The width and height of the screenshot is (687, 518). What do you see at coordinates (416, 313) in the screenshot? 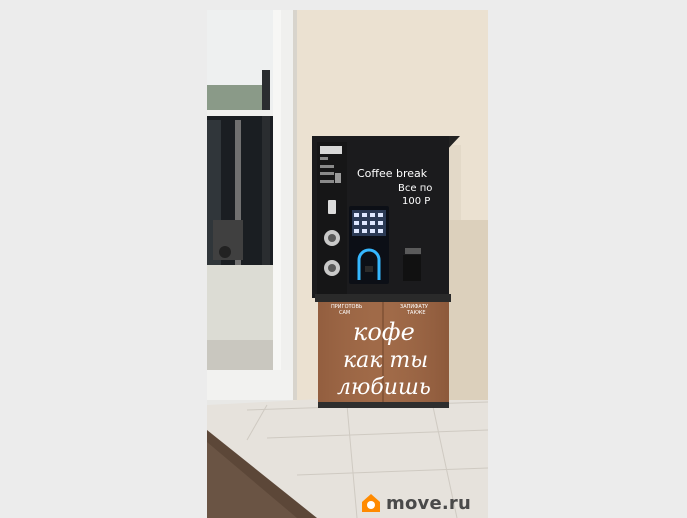
I see `label-right-2: ТАКЖЕ` at bounding box center [416, 313].